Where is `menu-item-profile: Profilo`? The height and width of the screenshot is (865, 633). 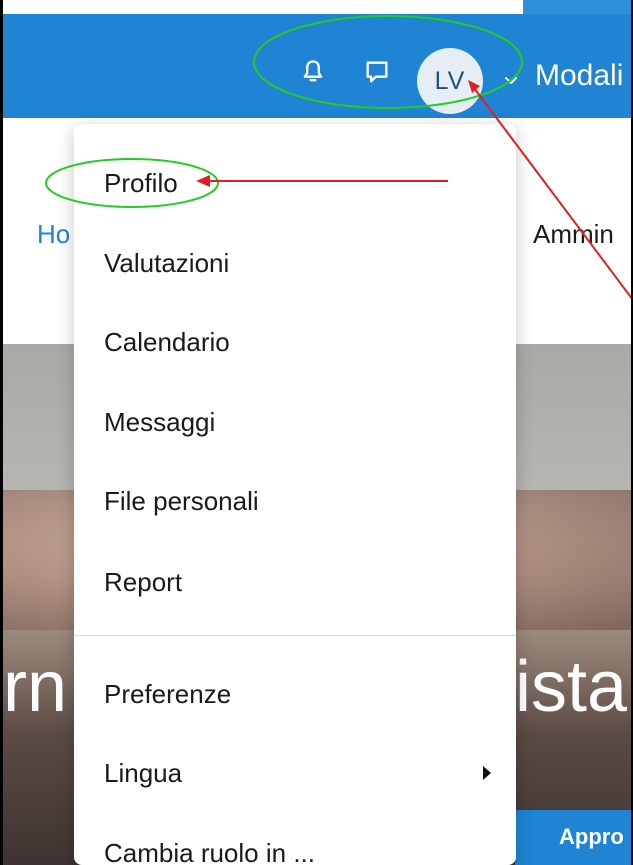 menu-item-profile: Profilo is located at coordinates (141, 183).